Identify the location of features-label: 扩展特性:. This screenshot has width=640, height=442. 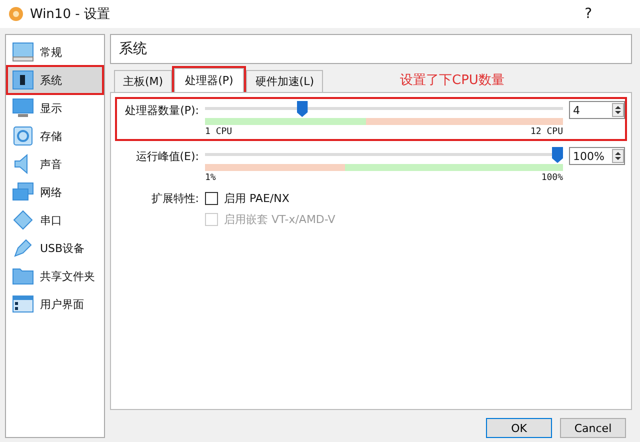
(174, 198).